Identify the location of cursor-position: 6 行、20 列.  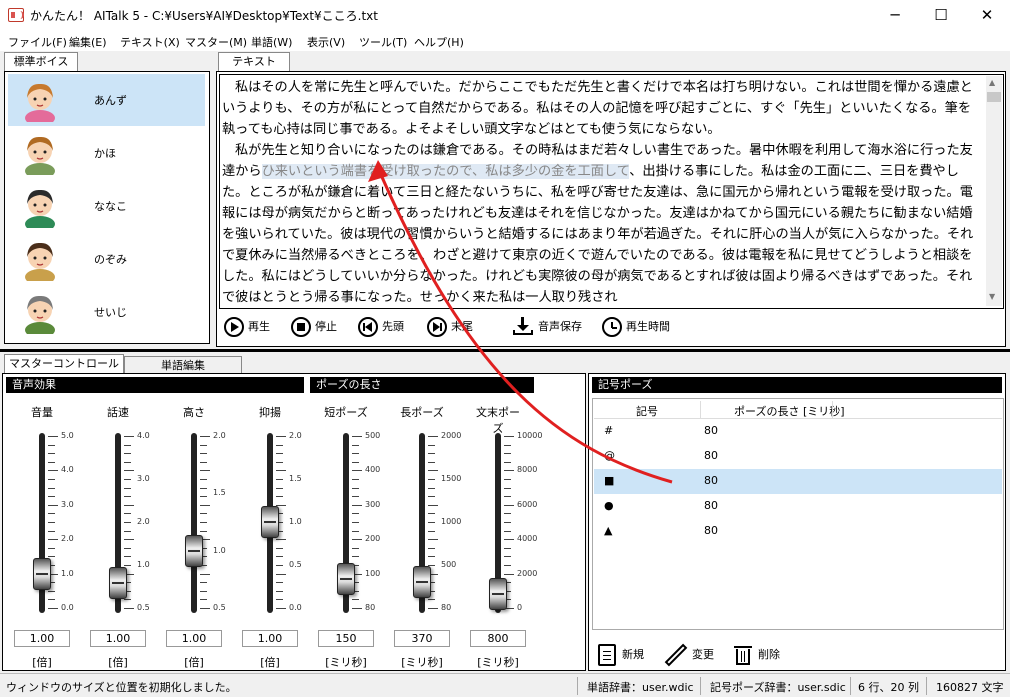
(888, 687).